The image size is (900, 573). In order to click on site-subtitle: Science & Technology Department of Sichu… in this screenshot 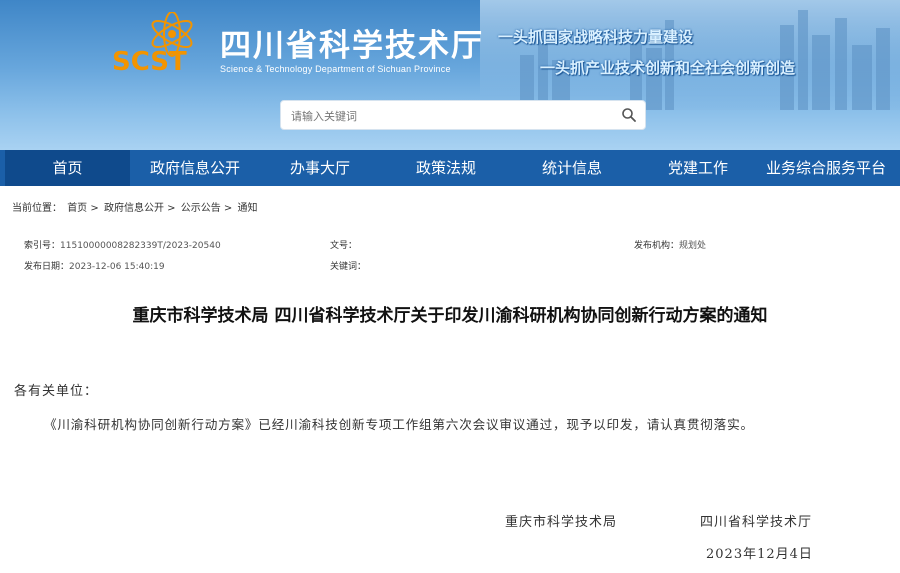, I will do `click(335, 69)`.